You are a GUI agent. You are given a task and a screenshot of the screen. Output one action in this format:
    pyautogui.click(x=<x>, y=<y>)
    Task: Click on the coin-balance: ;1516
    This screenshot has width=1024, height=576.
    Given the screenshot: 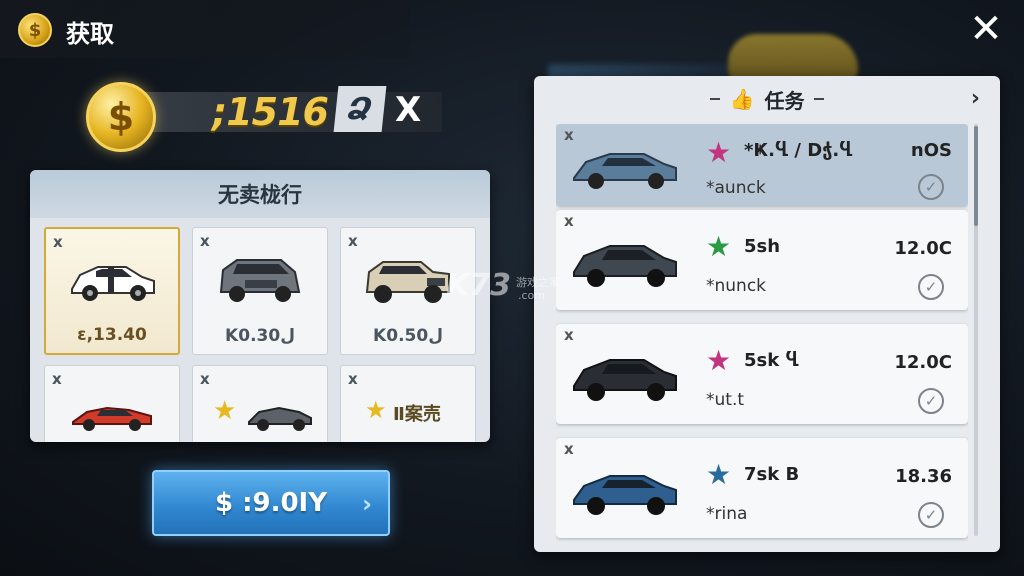 What is the action you would take?
    pyautogui.click(x=270, y=112)
    